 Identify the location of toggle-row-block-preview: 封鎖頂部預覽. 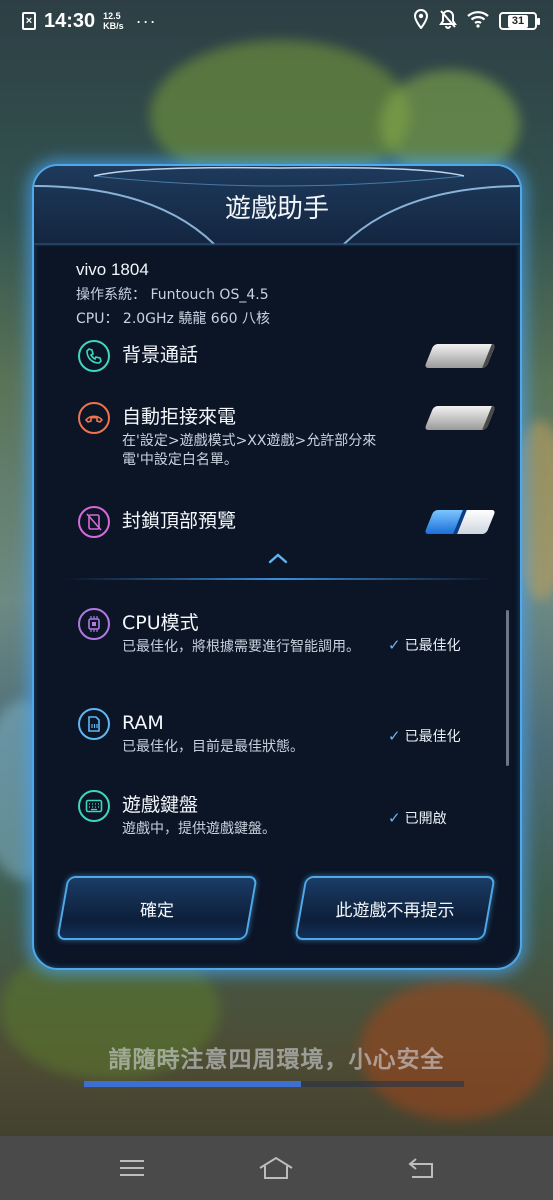
(157, 522).